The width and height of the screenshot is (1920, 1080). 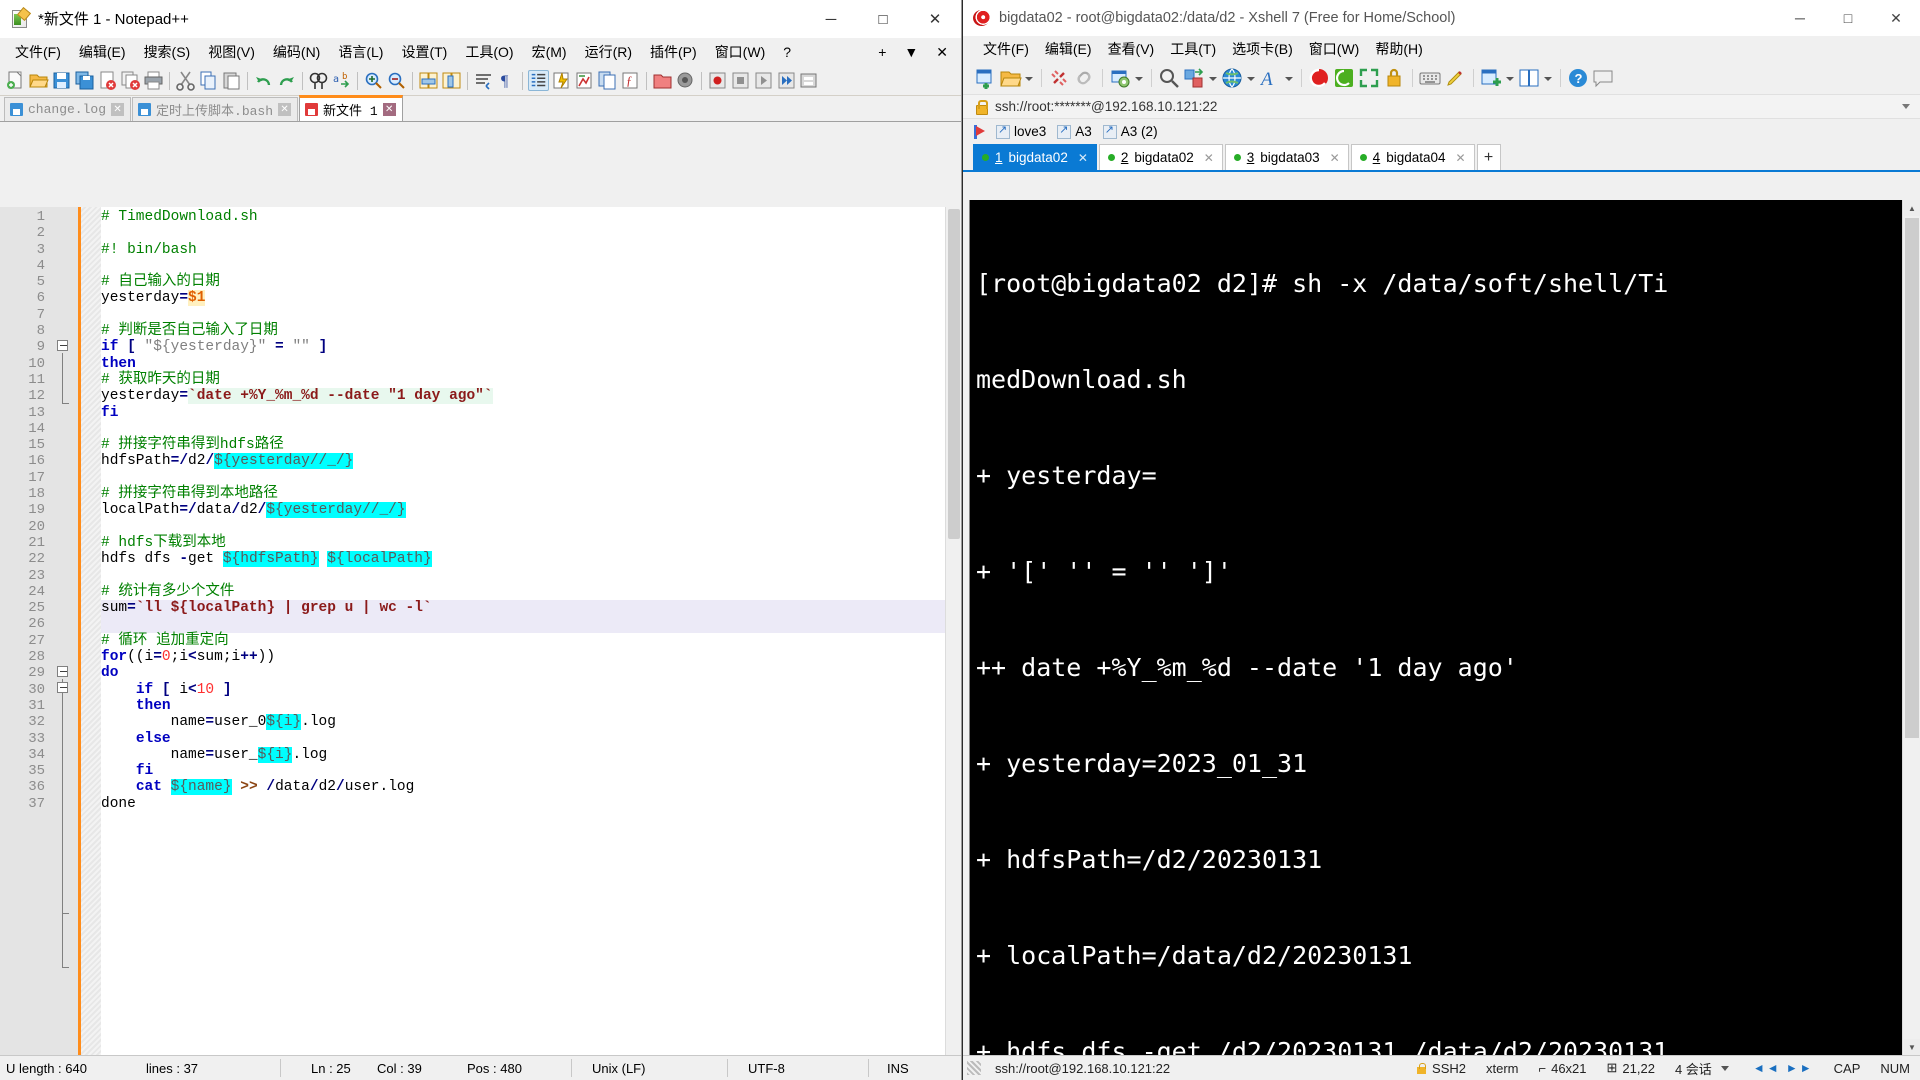 I want to click on macro-stop-icon, so click(x=740, y=80).